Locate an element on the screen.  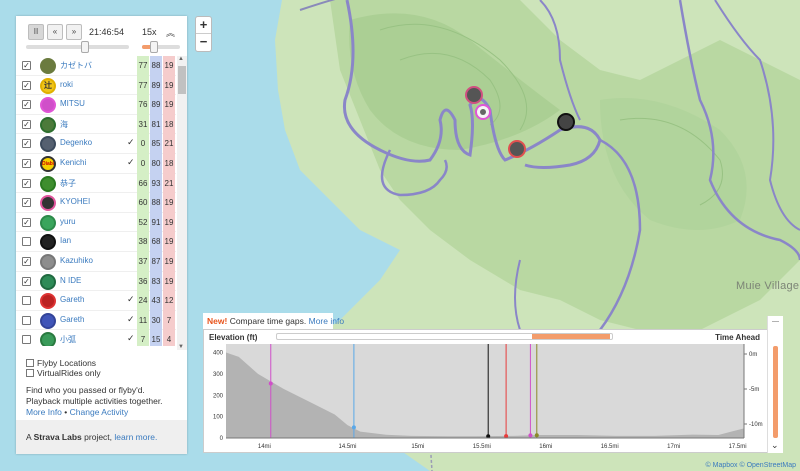
fast-forward-button: » is located at coordinates (74, 32).